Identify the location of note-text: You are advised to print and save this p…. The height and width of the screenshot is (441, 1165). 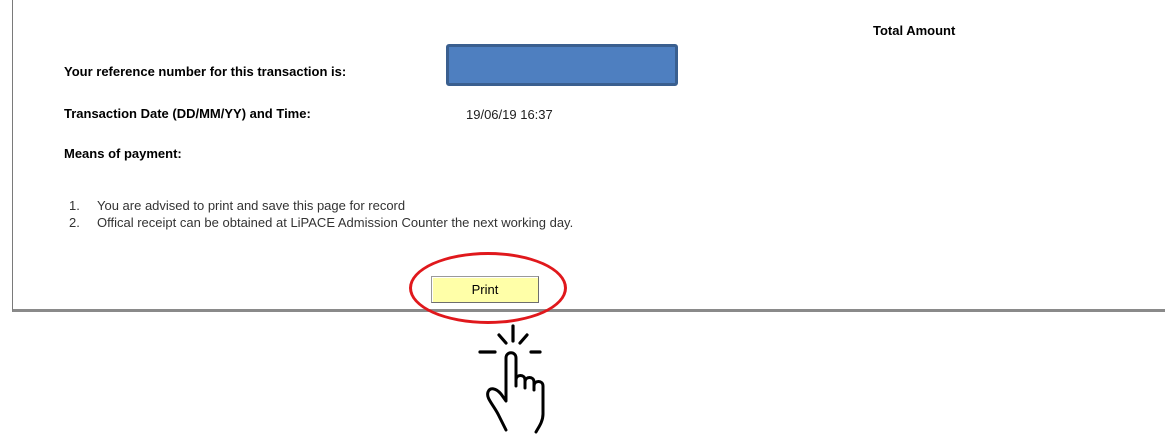
(251, 205).